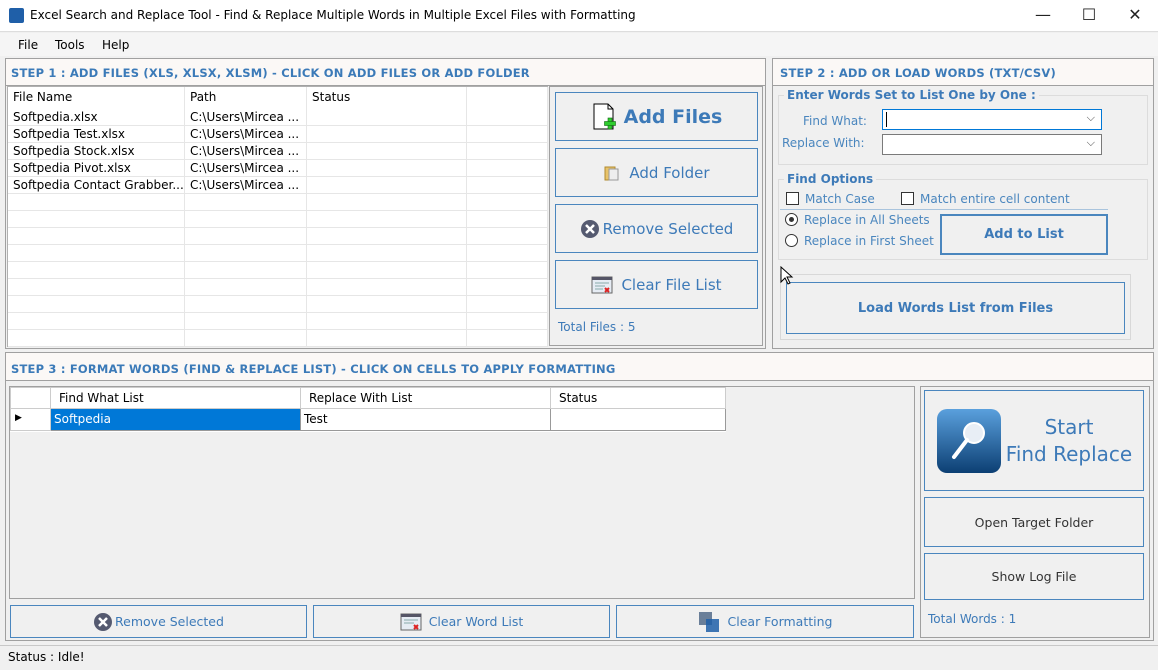 The height and width of the screenshot is (670, 1158). What do you see at coordinates (1024, 234) in the screenshot?
I see `add-to-list-button: Add to List` at bounding box center [1024, 234].